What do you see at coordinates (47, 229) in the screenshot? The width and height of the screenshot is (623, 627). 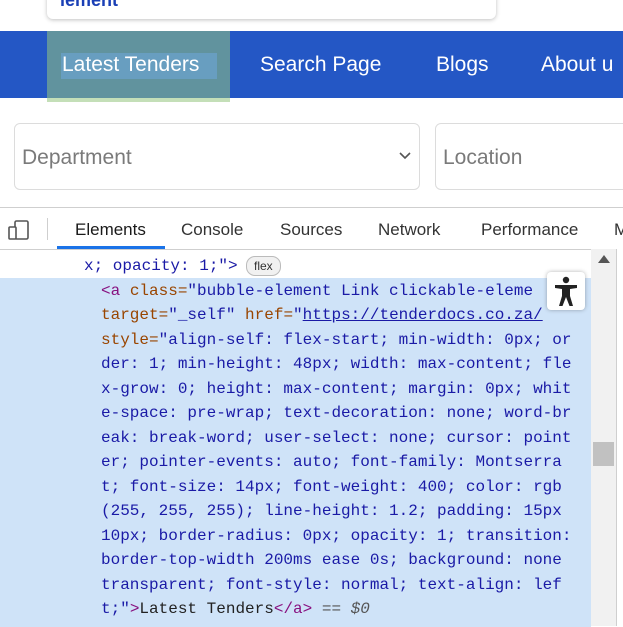 I see `toolbar-divider` at bounding box center [47, 229].